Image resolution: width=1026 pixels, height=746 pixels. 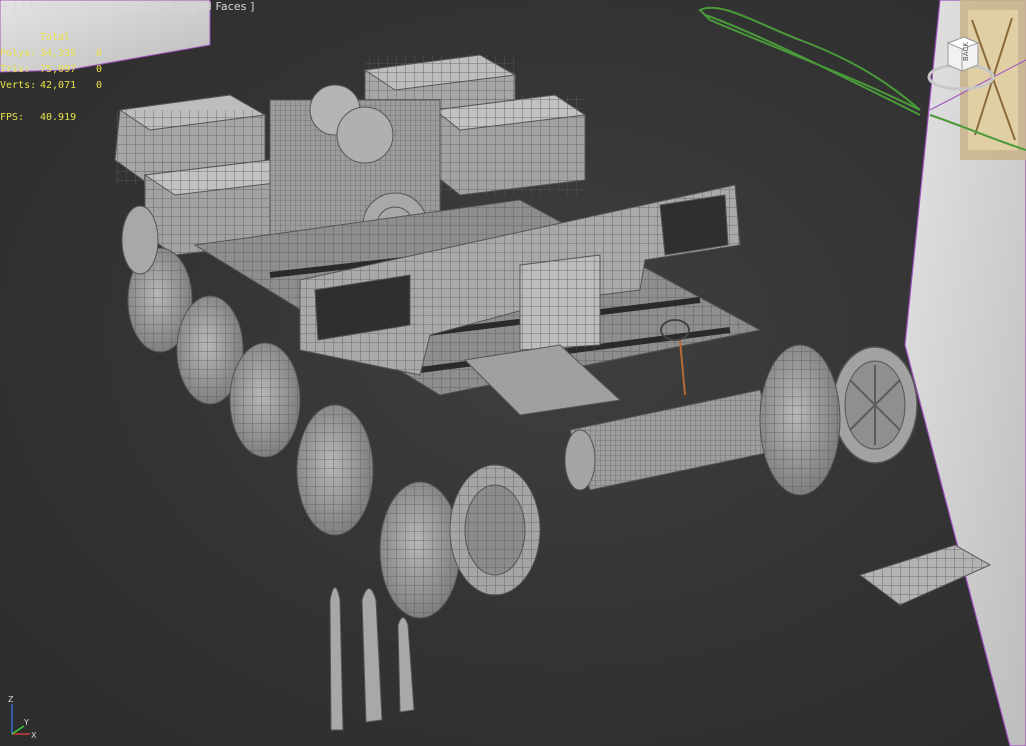 I want to click on viewport-menu-plus: +, so click(x=4, y=6).